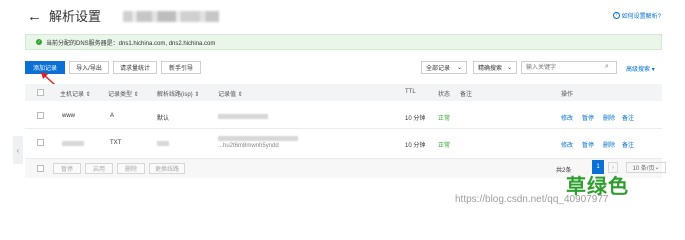  I want to click on batch-enable-button: 启用, so click(99, 168).